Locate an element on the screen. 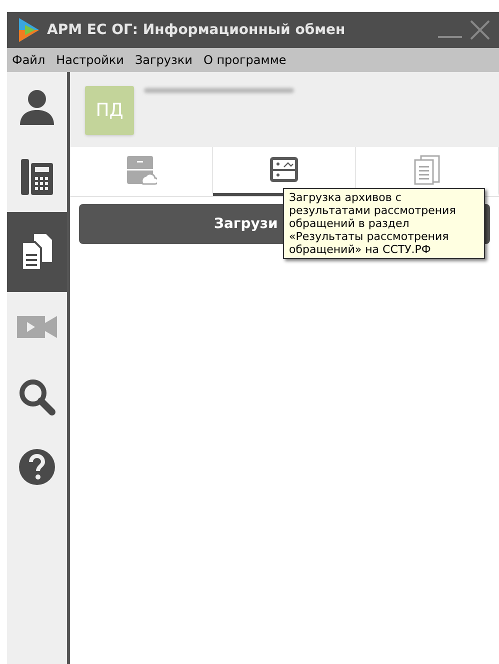 This screenshot has width=499, height=664. window-title: АРМ ЕС ОГ: Информационный обмен is located at coordinates (196, 30).